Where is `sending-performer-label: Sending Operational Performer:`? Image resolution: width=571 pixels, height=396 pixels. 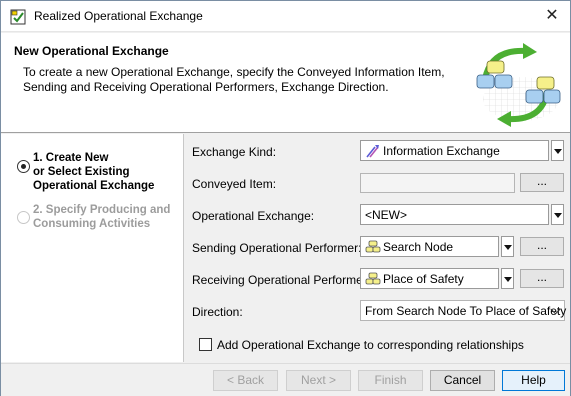
sending-performer-label: Sending Operational Performer: is located at coordinates (277, 248).